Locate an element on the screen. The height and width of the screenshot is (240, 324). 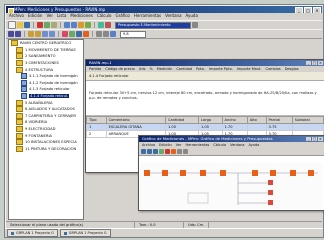
tab-desglos: Desglos is located at coordinates (292, 69).